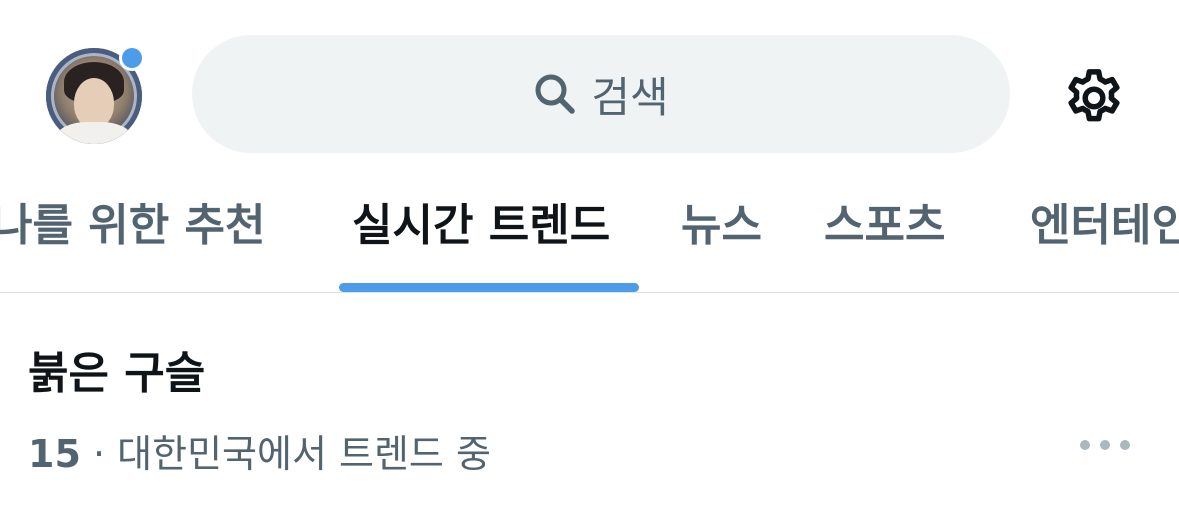  I want to click on search-placeholder: 검색, so click(630, 97).